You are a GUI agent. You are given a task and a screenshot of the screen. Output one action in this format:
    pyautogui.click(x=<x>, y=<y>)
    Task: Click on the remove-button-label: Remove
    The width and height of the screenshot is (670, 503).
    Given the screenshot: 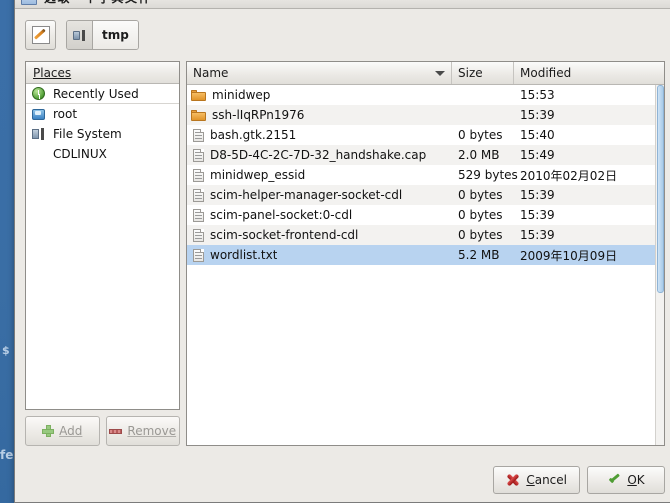 What is the action you would take?
    pyautogui.click(x=152, y=431)
    